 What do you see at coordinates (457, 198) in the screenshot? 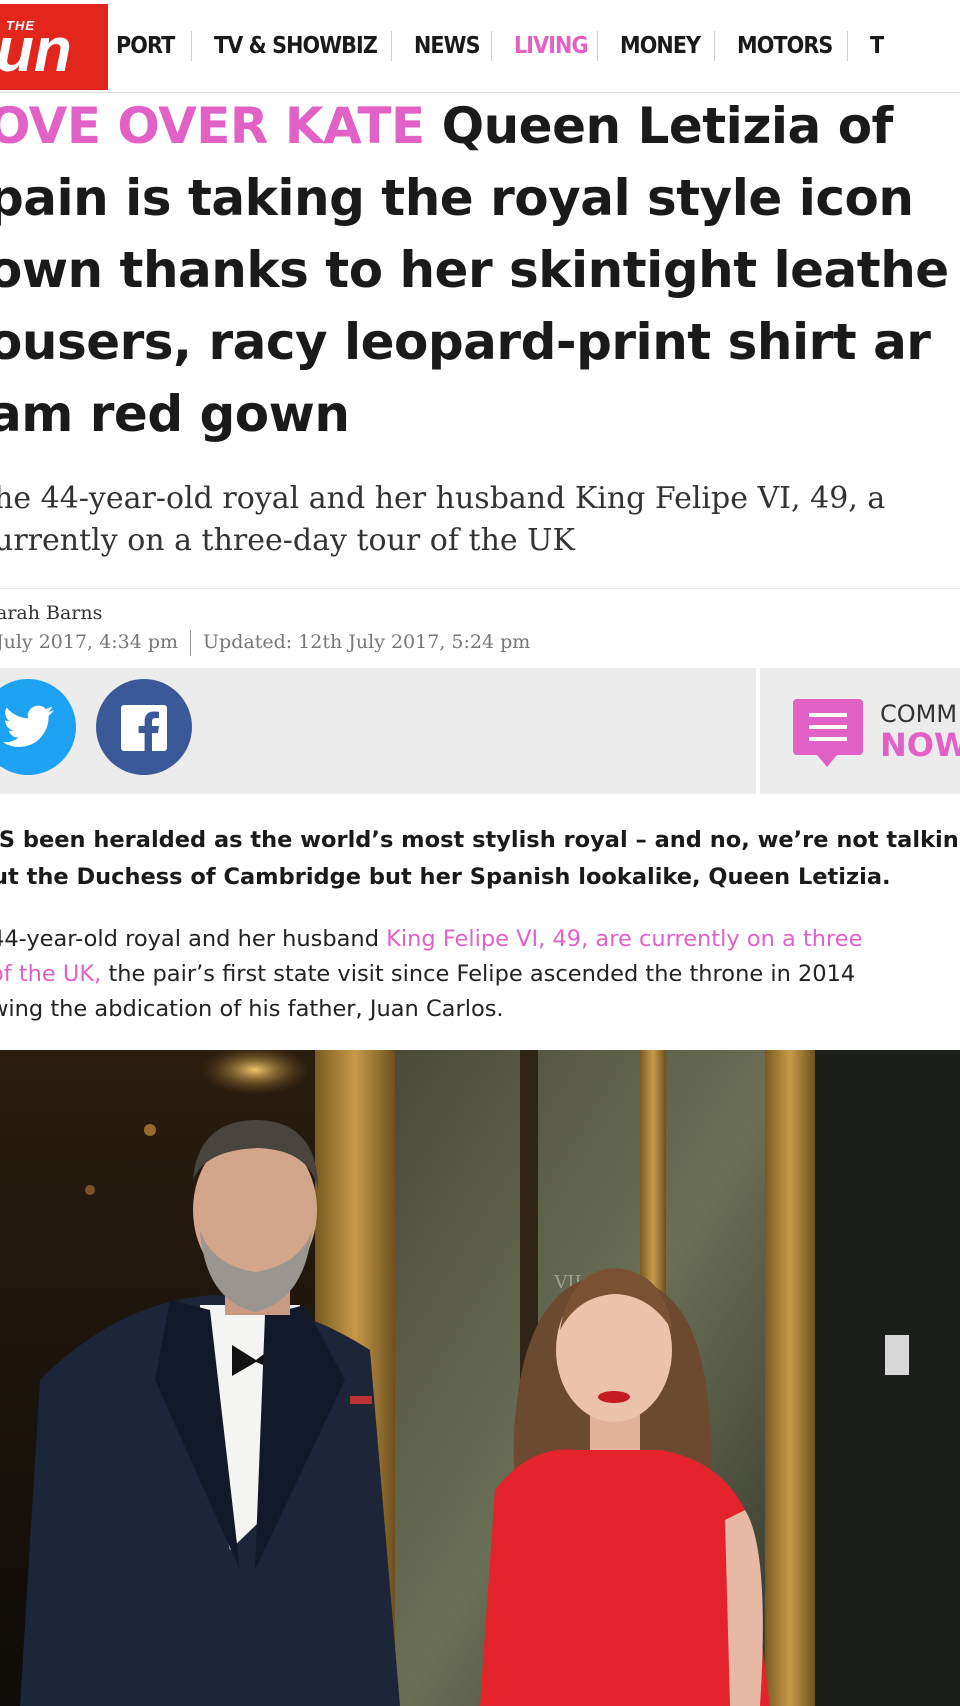
I see `headline-line: pain is taking the royal style icon` at bounding box center [457, 198].